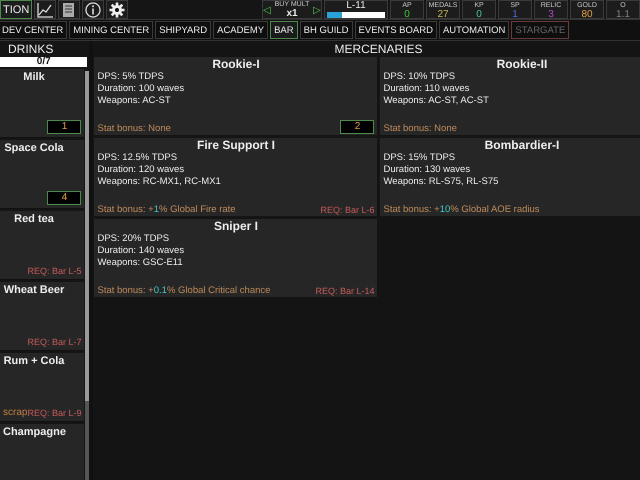 Image resolution: width=640 pixels, height=480 pixels. What do you see at coordinates (235, 226) in the screenshot?
I see `mercenary-name: Sniper I` at bounding box center [235, 226].